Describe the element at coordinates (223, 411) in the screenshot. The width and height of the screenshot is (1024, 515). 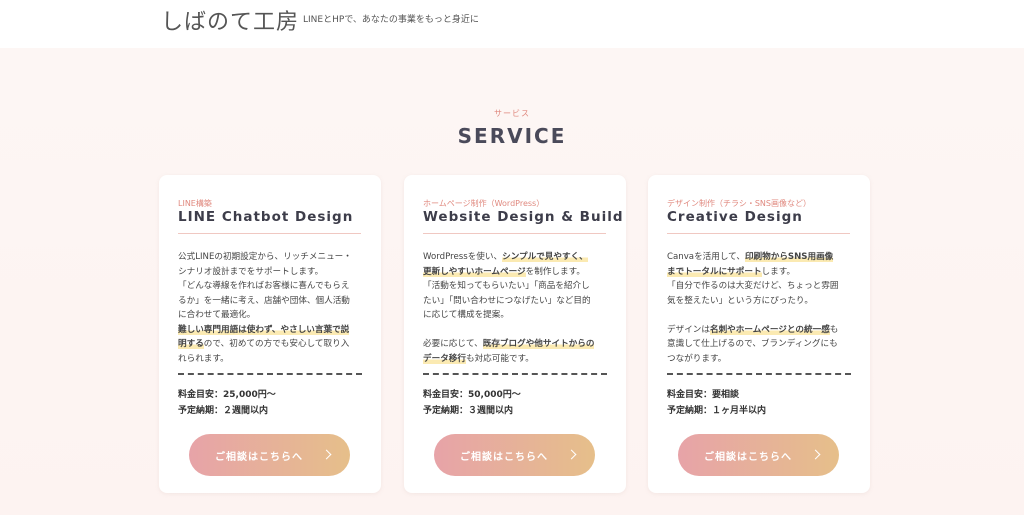
I see `card-delivery-period: 予定納期：２週間以内` at that location.